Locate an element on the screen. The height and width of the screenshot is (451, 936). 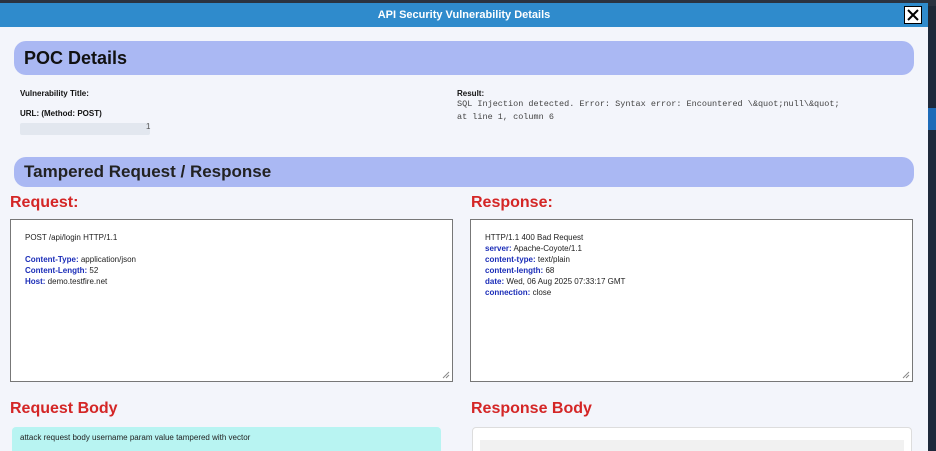
modal-title: API Security Vulnerability Details is located at coordinates (464, 15).